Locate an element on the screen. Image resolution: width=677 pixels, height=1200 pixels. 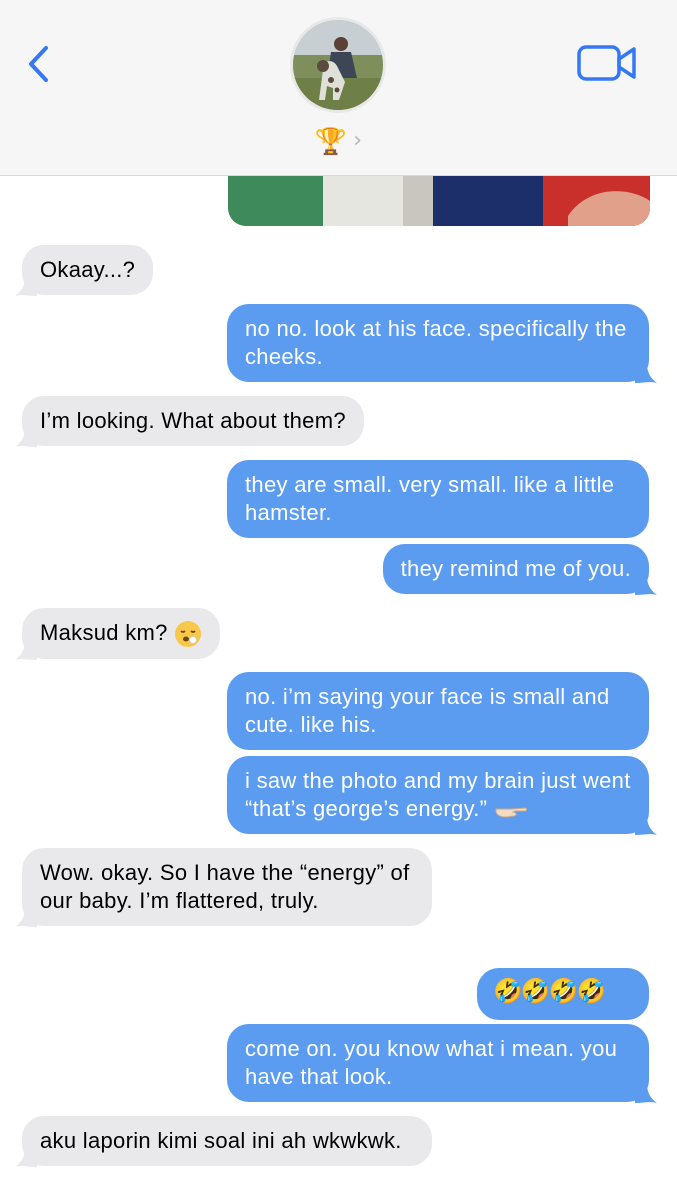
conversation-header: 🏆 › is located at coordinates (338, 88).